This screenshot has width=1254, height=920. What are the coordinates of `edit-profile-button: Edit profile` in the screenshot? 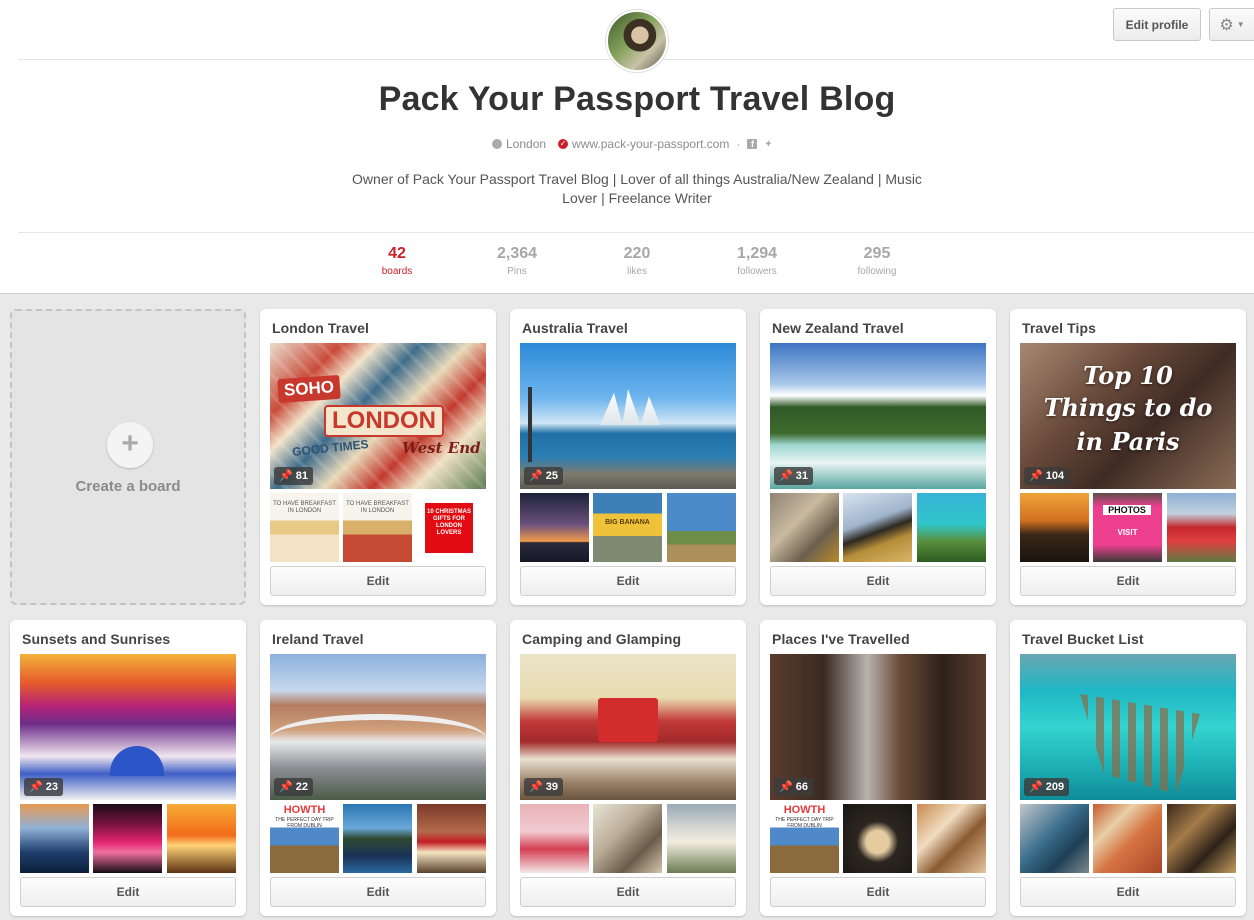 It's located at (1157, 24).